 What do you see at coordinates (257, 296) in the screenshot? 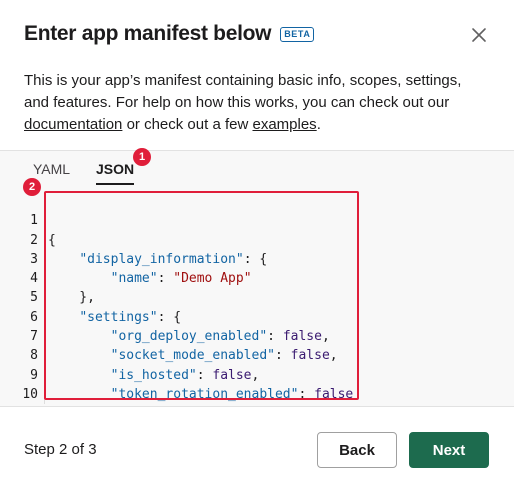
I see `code-line: 5 "settings": {` at bounding box center [257, 296].